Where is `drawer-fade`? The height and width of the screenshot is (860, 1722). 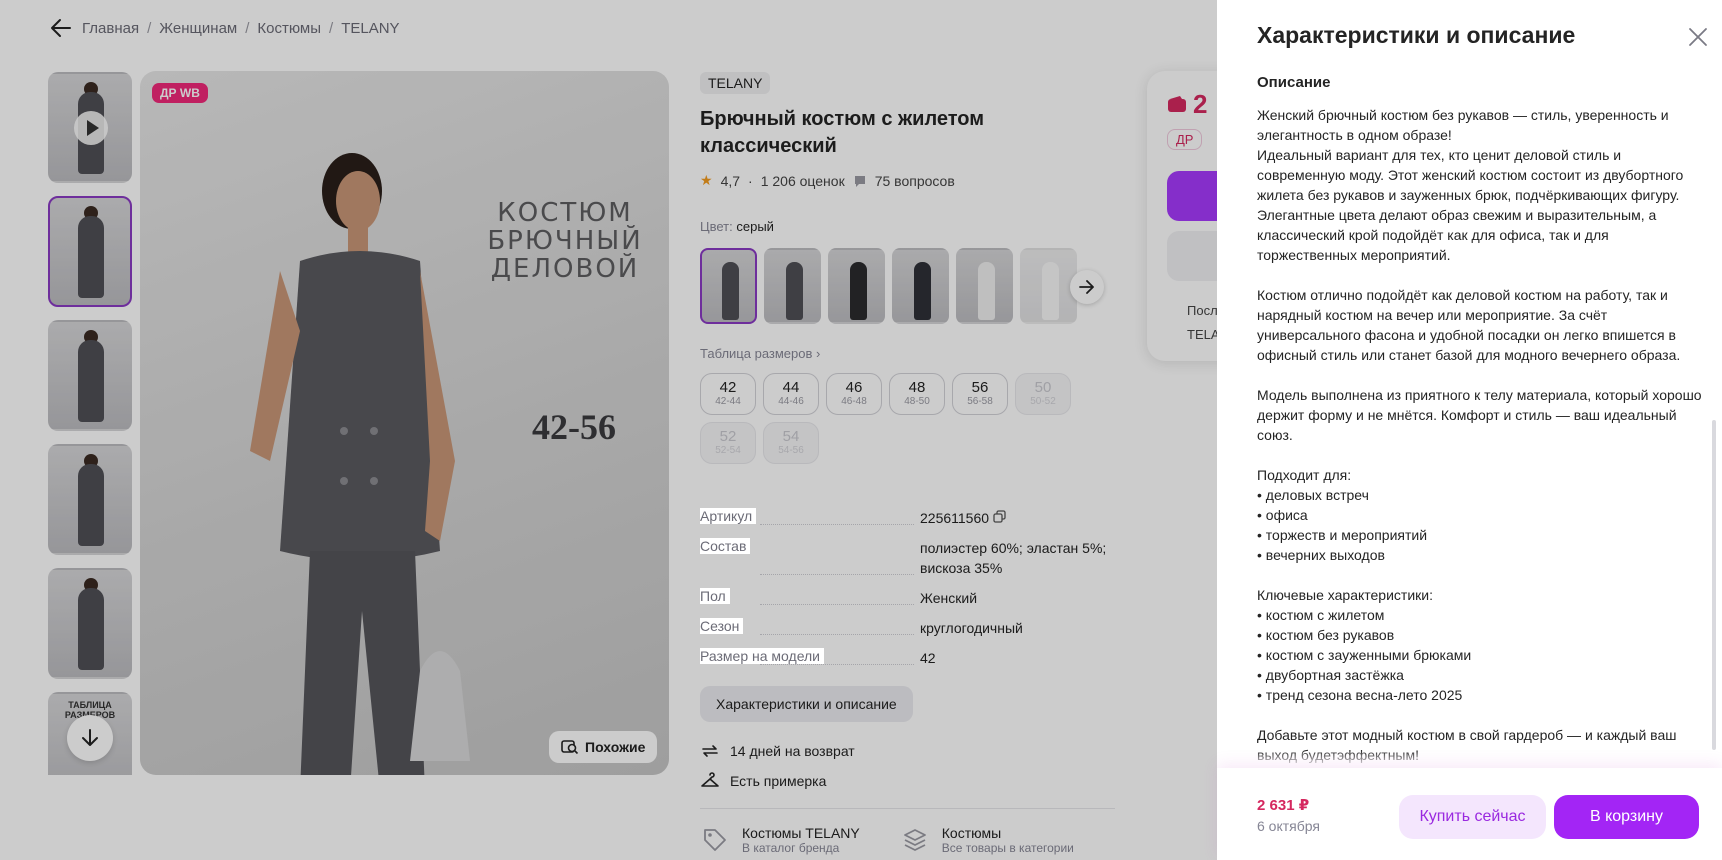 drawer-fade is located at coordinates (1469, 759).